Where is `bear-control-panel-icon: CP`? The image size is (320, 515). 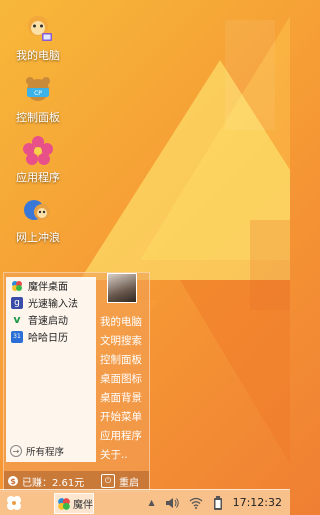 bear-control-panel-icon: CP is located at coordinates (38, 91).